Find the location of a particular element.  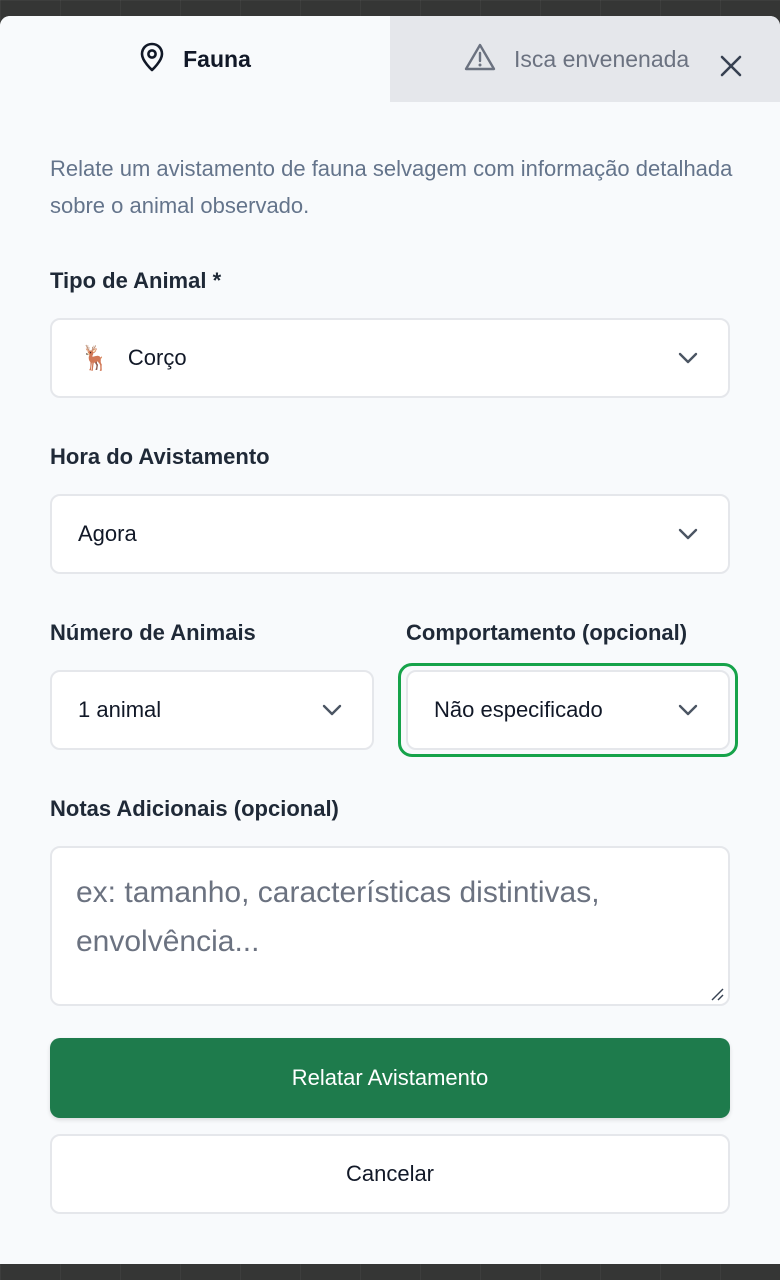

close-icon is located at coordinates (731, 69).